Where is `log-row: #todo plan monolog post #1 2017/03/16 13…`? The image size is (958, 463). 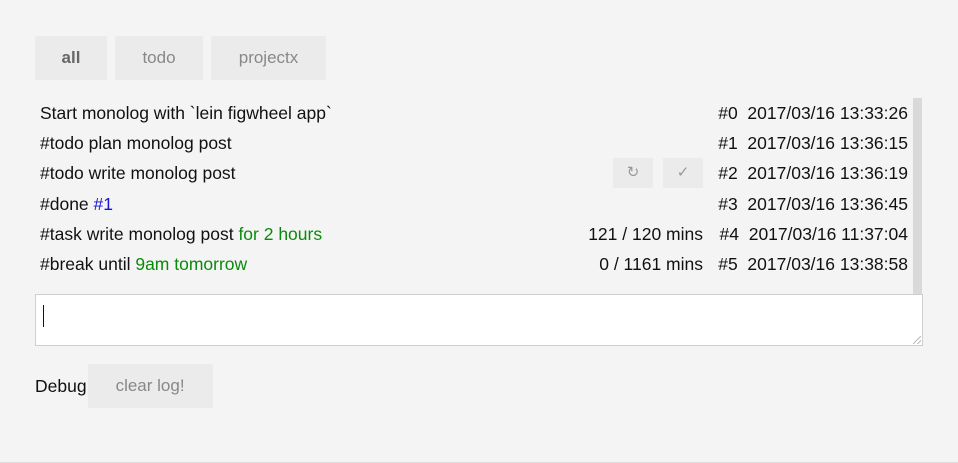
log-row: #todo plan monolog post #1 2017/03/16 13… is located at coordinates (474, 143).